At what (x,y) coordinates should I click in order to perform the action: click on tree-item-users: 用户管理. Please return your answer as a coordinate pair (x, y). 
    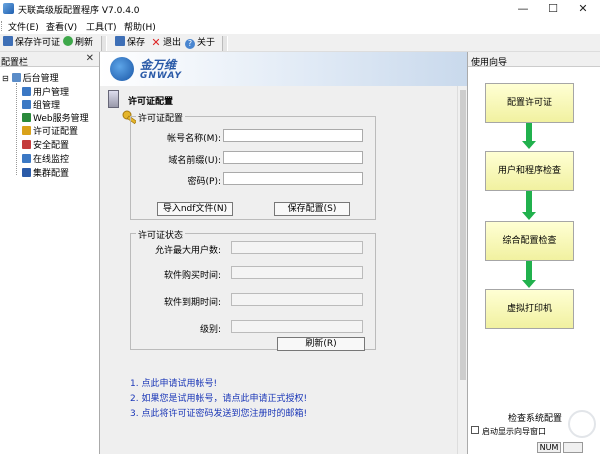
    Looking at the image, I should click on (45, 91).